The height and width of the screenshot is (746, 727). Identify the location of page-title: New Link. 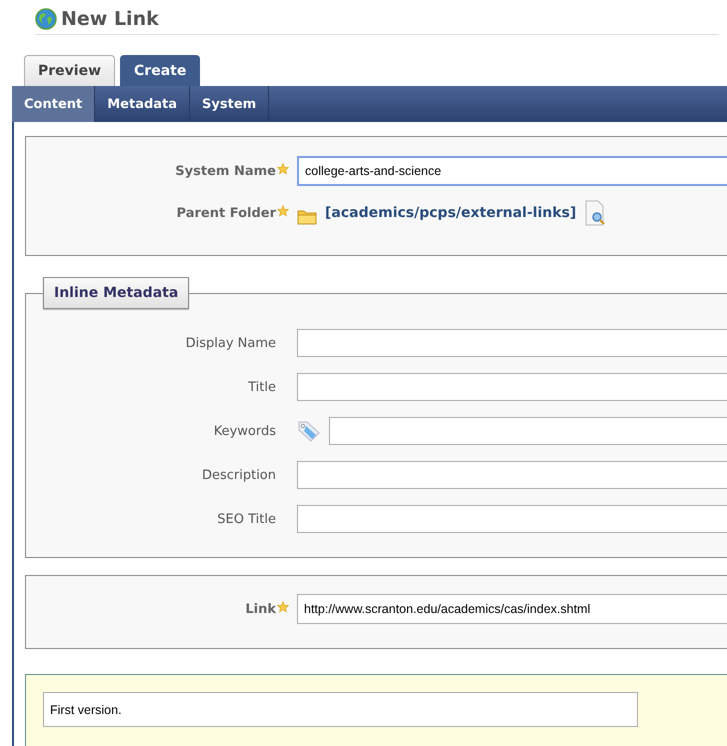
(110, 19).